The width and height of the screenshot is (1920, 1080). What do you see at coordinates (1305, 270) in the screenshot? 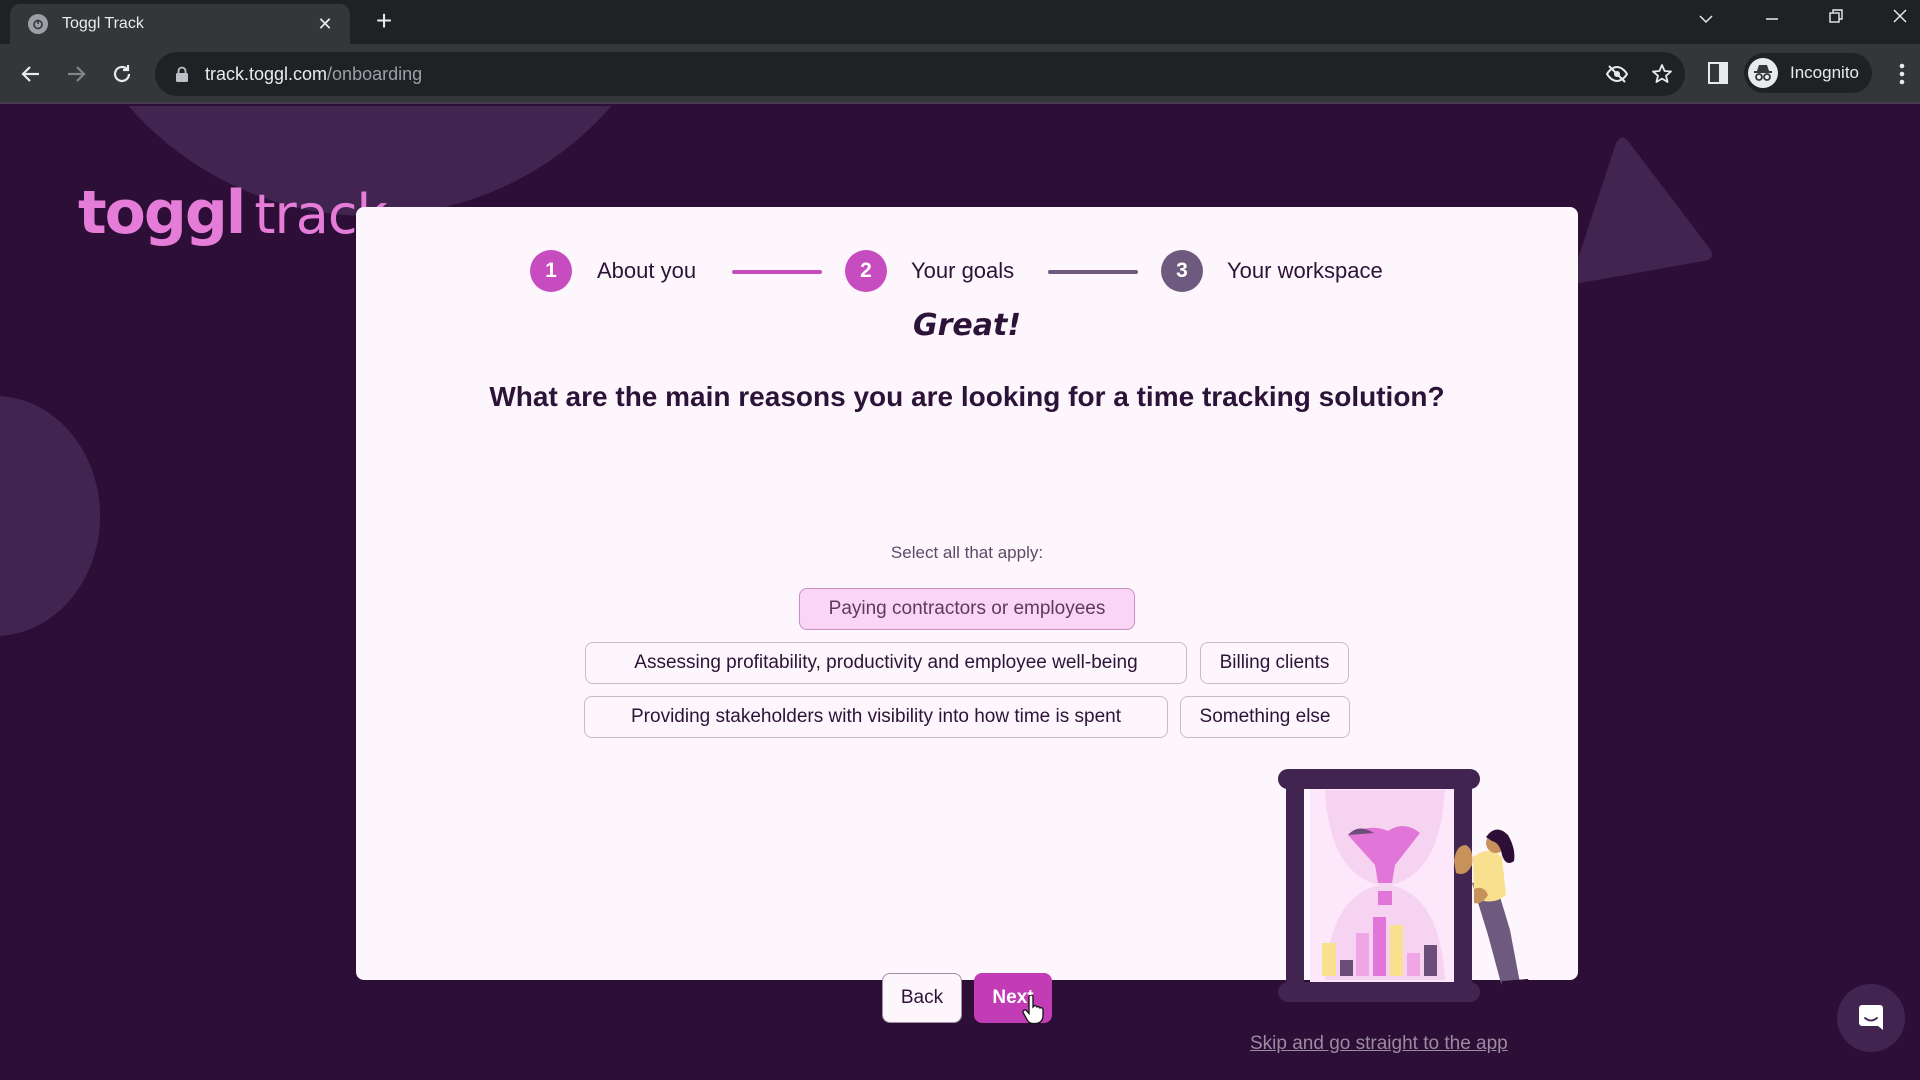
I see `step-3-label: Your workspace` at bounding box center [1305, 270].